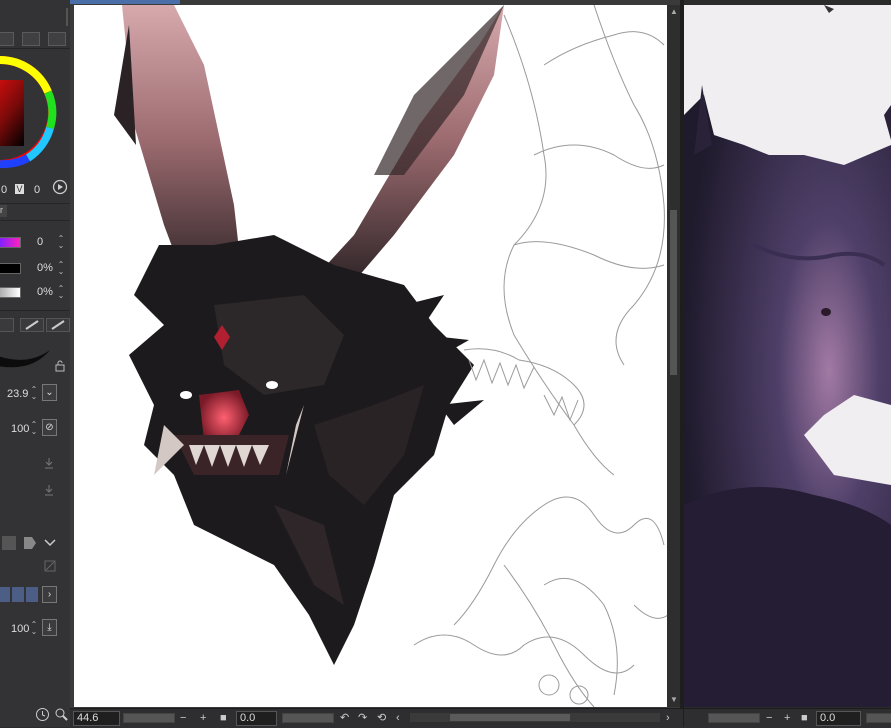 The height and width of the screenshot is (728, 891). I want to click on color-value-right: 0, so click(37, 190).